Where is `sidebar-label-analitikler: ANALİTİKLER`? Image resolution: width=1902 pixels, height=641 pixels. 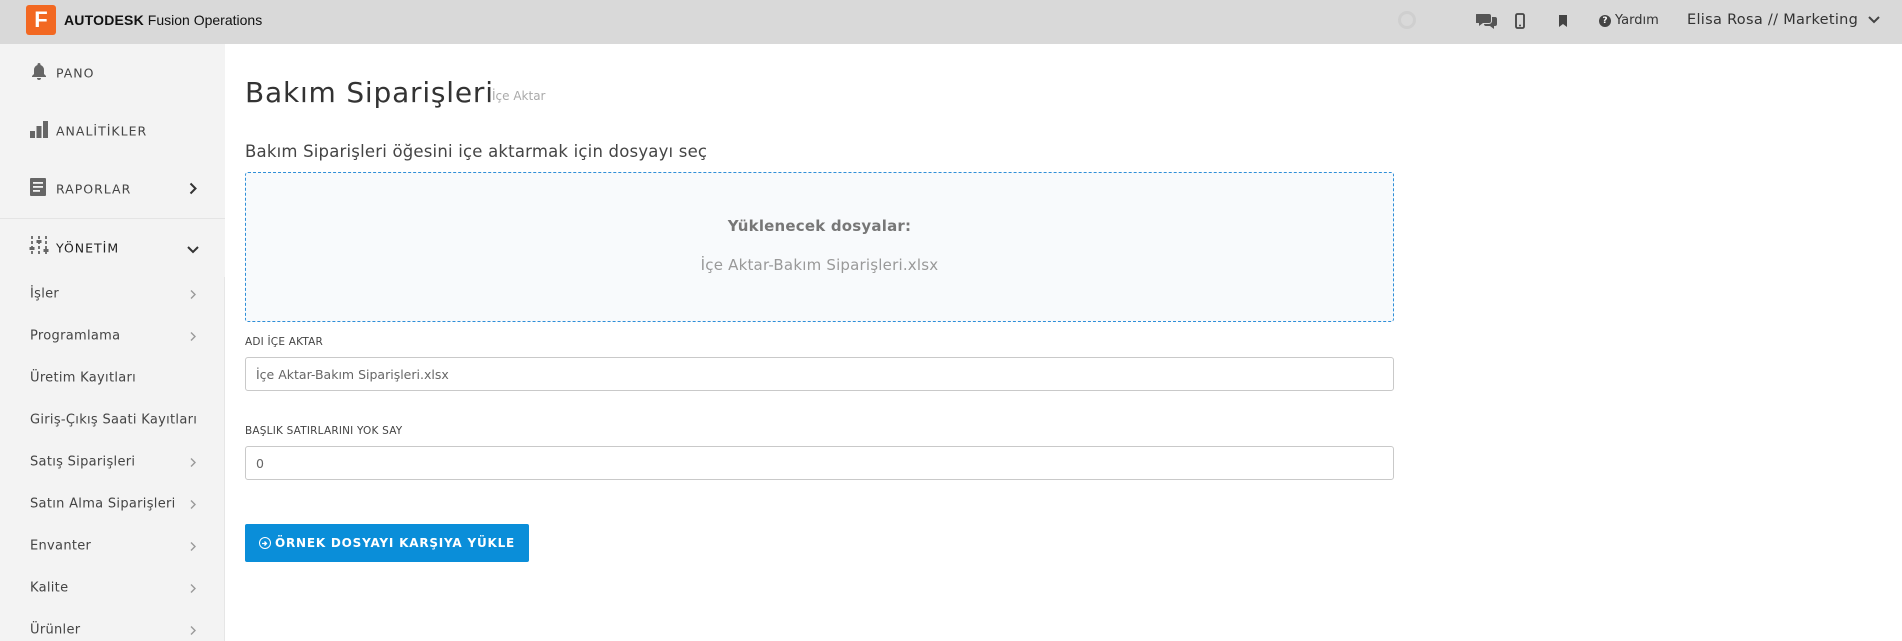
sidebar-label-analitikler: ANALİTİKLER is located at coordinates (102, 131).